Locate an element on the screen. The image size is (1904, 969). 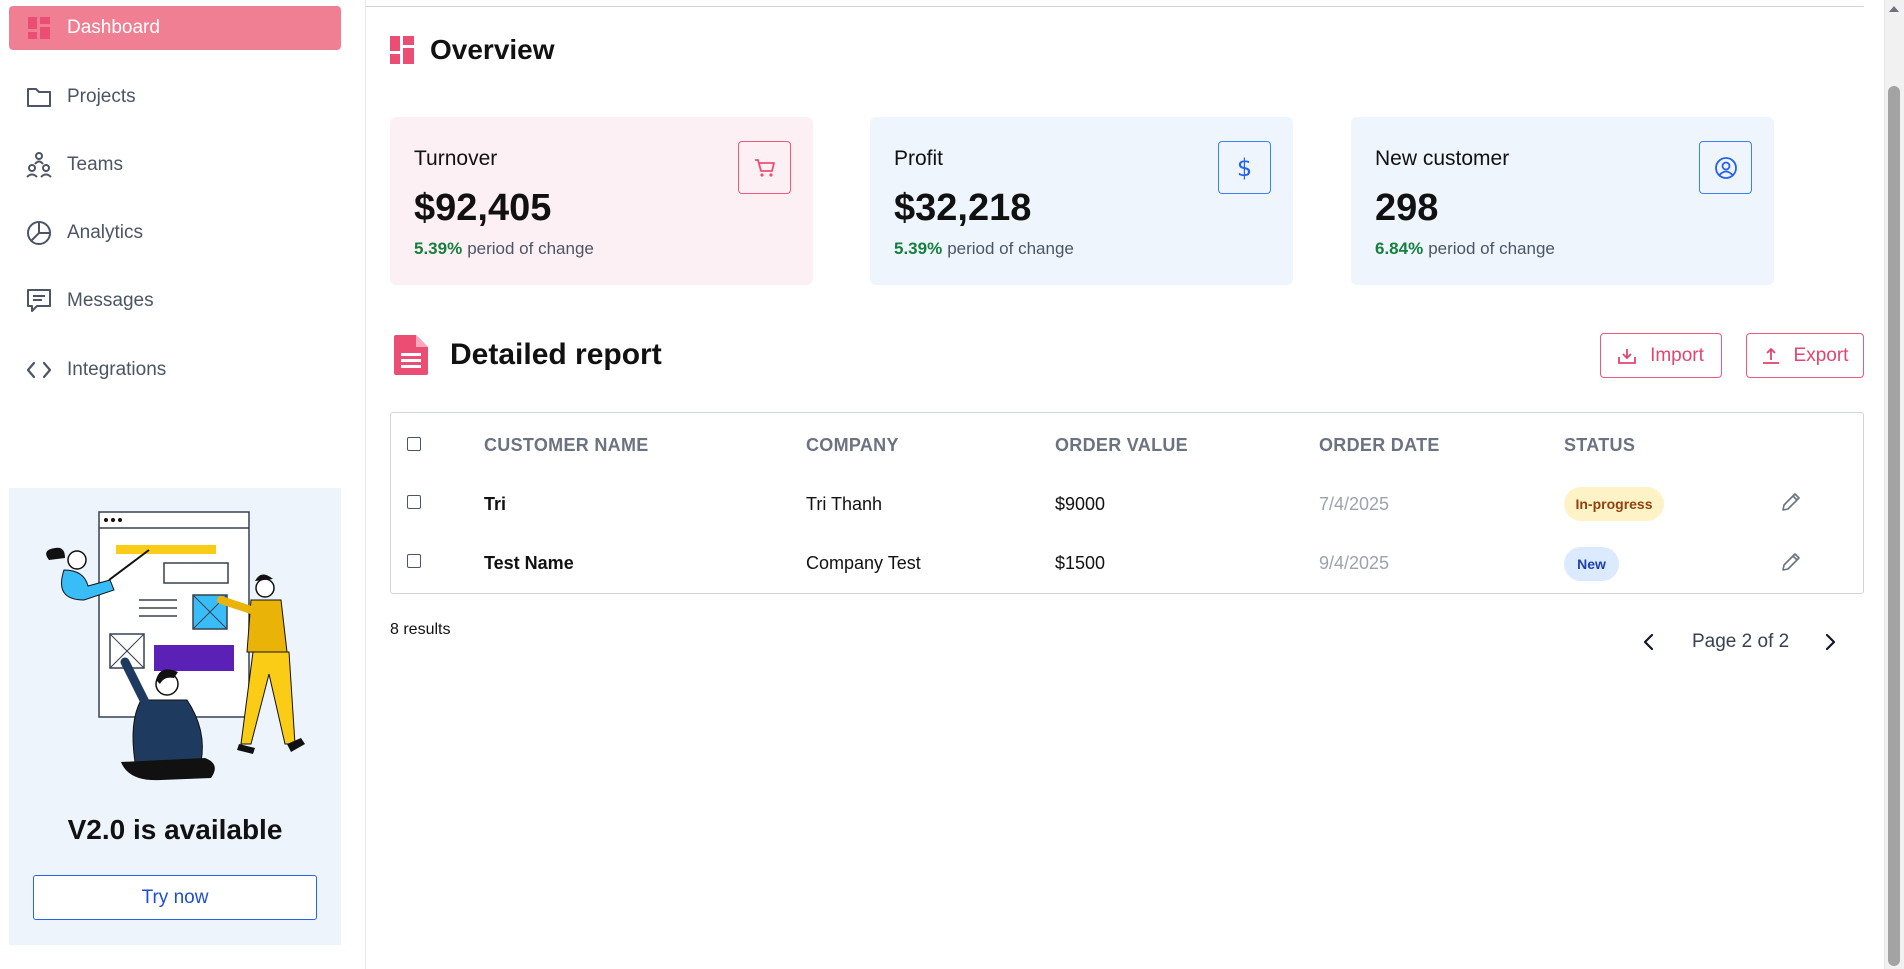
card-label: New customer is located at coordinates (1442, 158).